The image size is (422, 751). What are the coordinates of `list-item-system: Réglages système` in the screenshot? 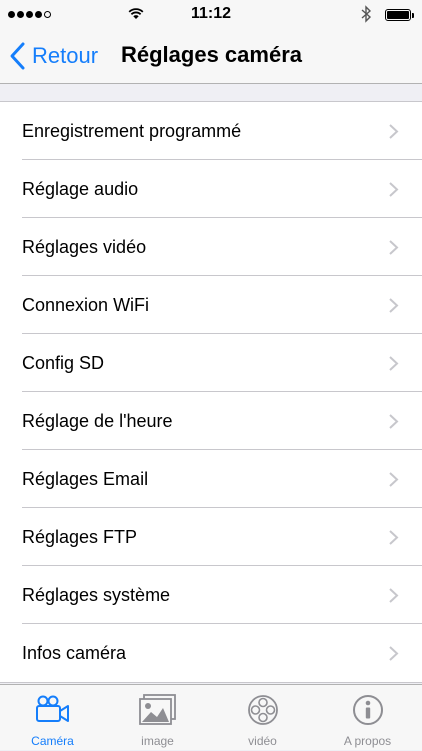 It's located at (211, 595).